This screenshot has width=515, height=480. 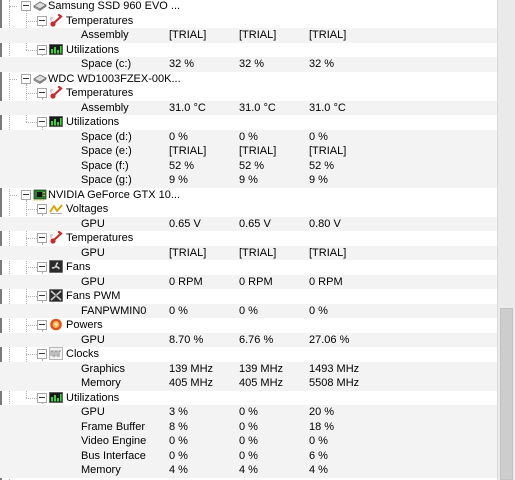 What do you see at coordinates (114, 441) in the screenshot?
I see `sensor-name: Video Engine` at bounding box center [114, 441].